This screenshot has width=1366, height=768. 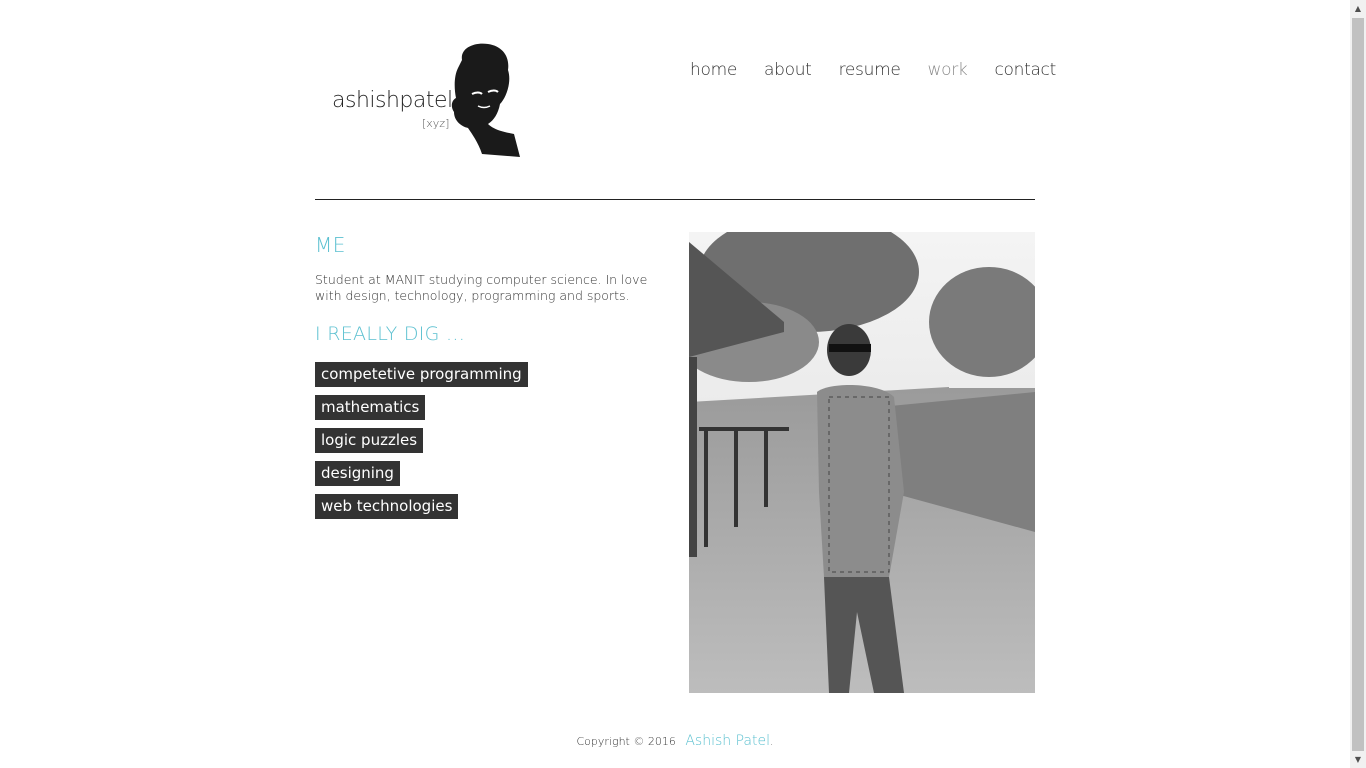 I want to click on nav-about: about, so click(x=788, y=70).